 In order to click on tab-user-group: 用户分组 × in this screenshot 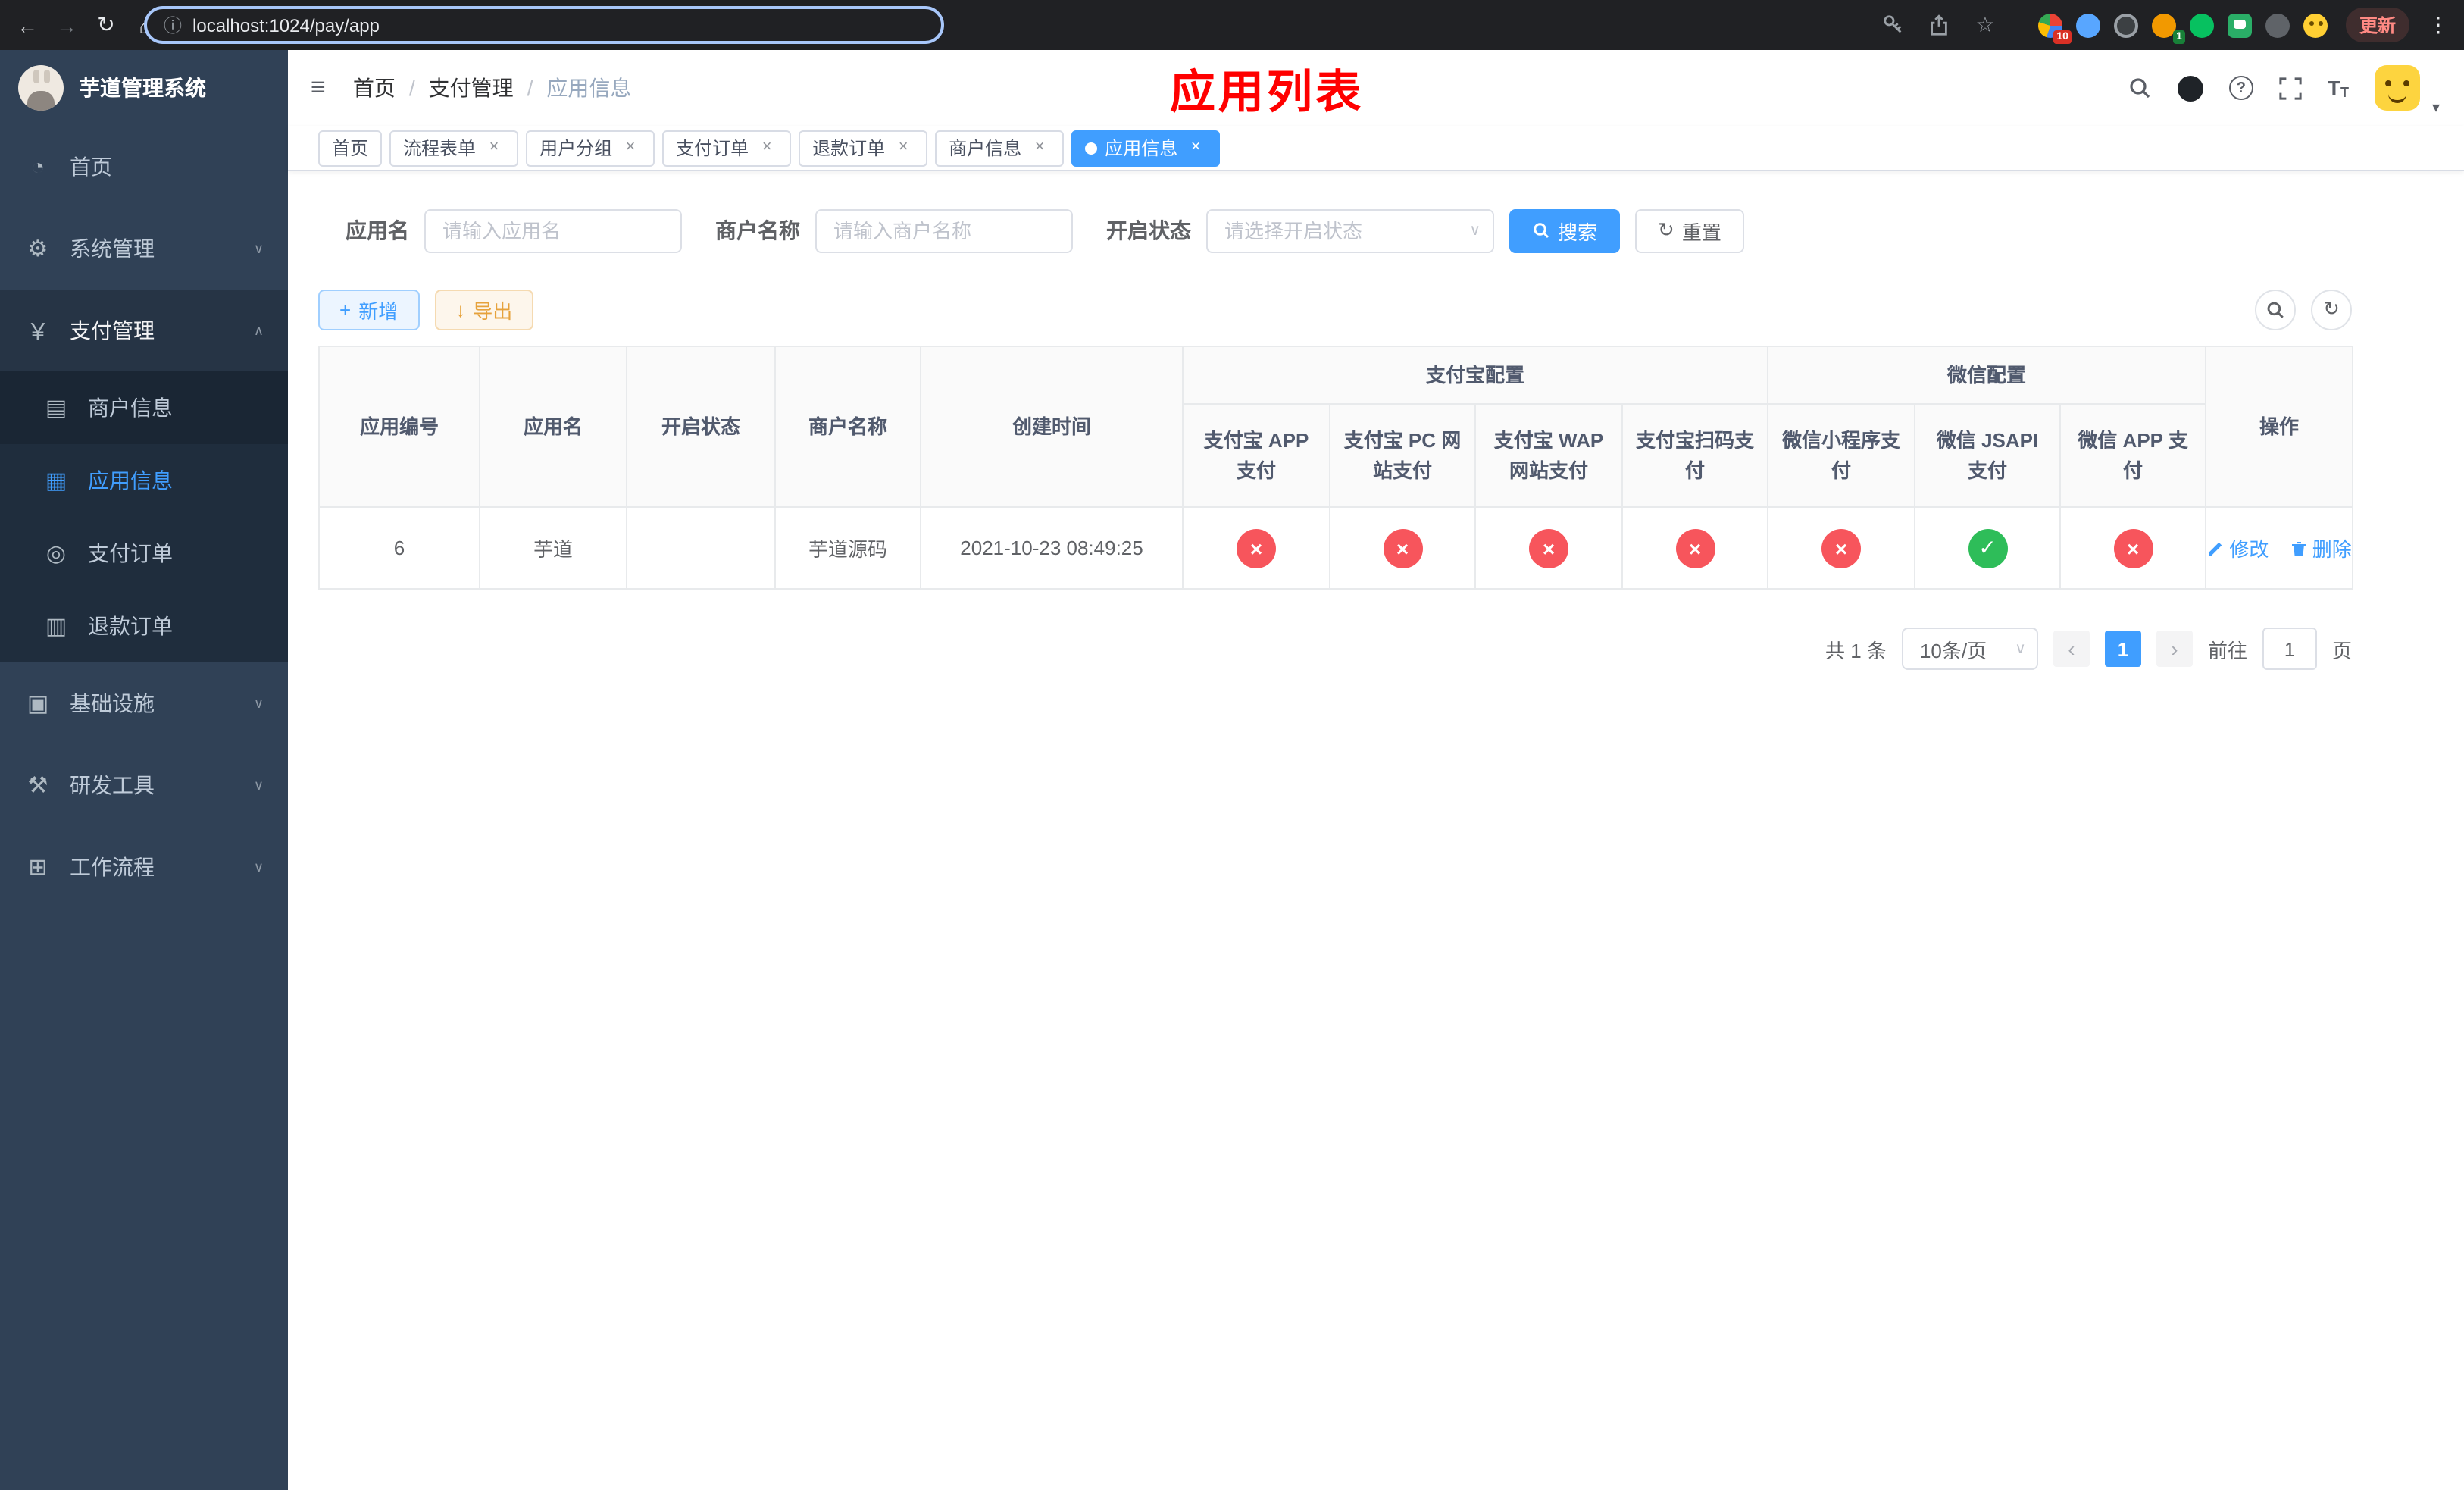, I will do `click(590, 148)`.